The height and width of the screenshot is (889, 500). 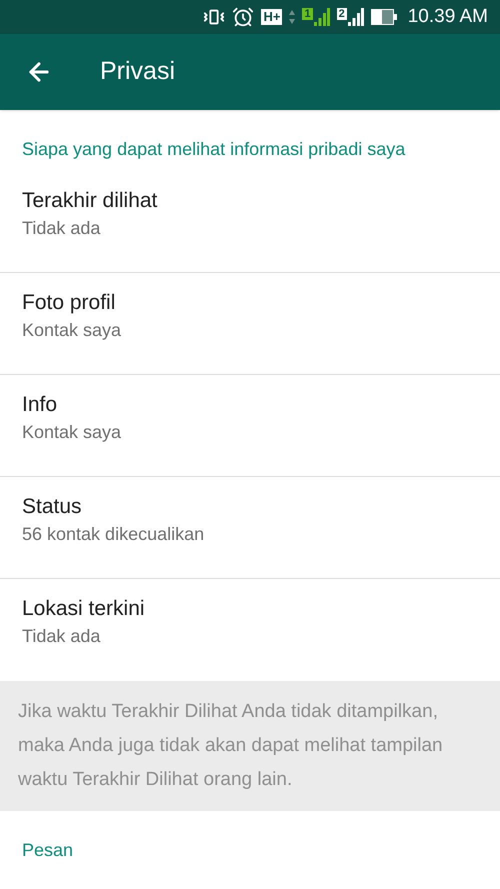 I want to click on setting-title: Lokasi terkini, so click(x=84, y=609).